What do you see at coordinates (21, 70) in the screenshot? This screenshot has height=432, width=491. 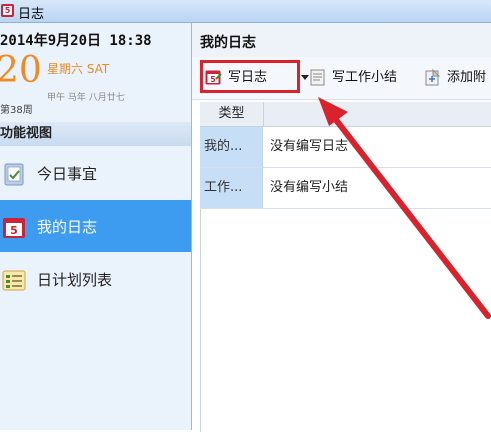 I see `day-number: 20` at bounding box center [21, 70].